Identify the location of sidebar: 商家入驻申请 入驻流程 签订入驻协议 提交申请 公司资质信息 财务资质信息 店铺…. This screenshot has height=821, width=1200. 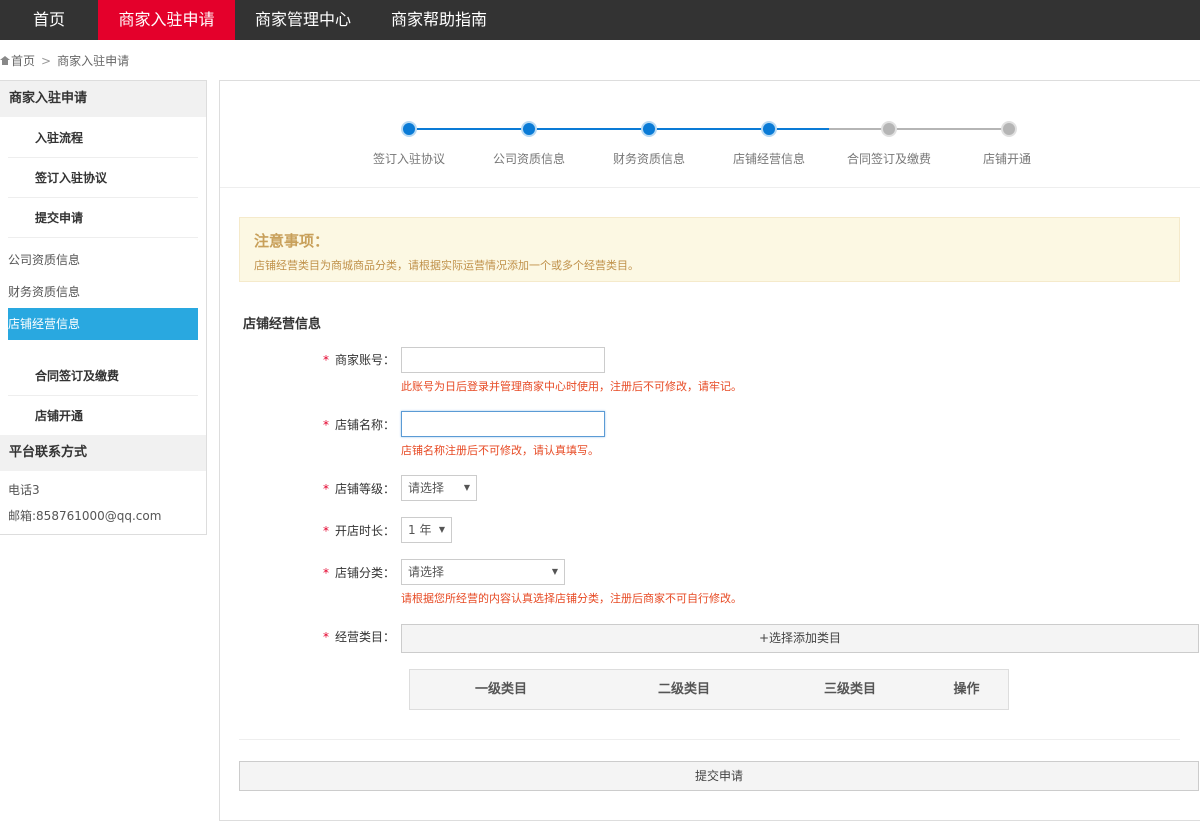
(103, 307).